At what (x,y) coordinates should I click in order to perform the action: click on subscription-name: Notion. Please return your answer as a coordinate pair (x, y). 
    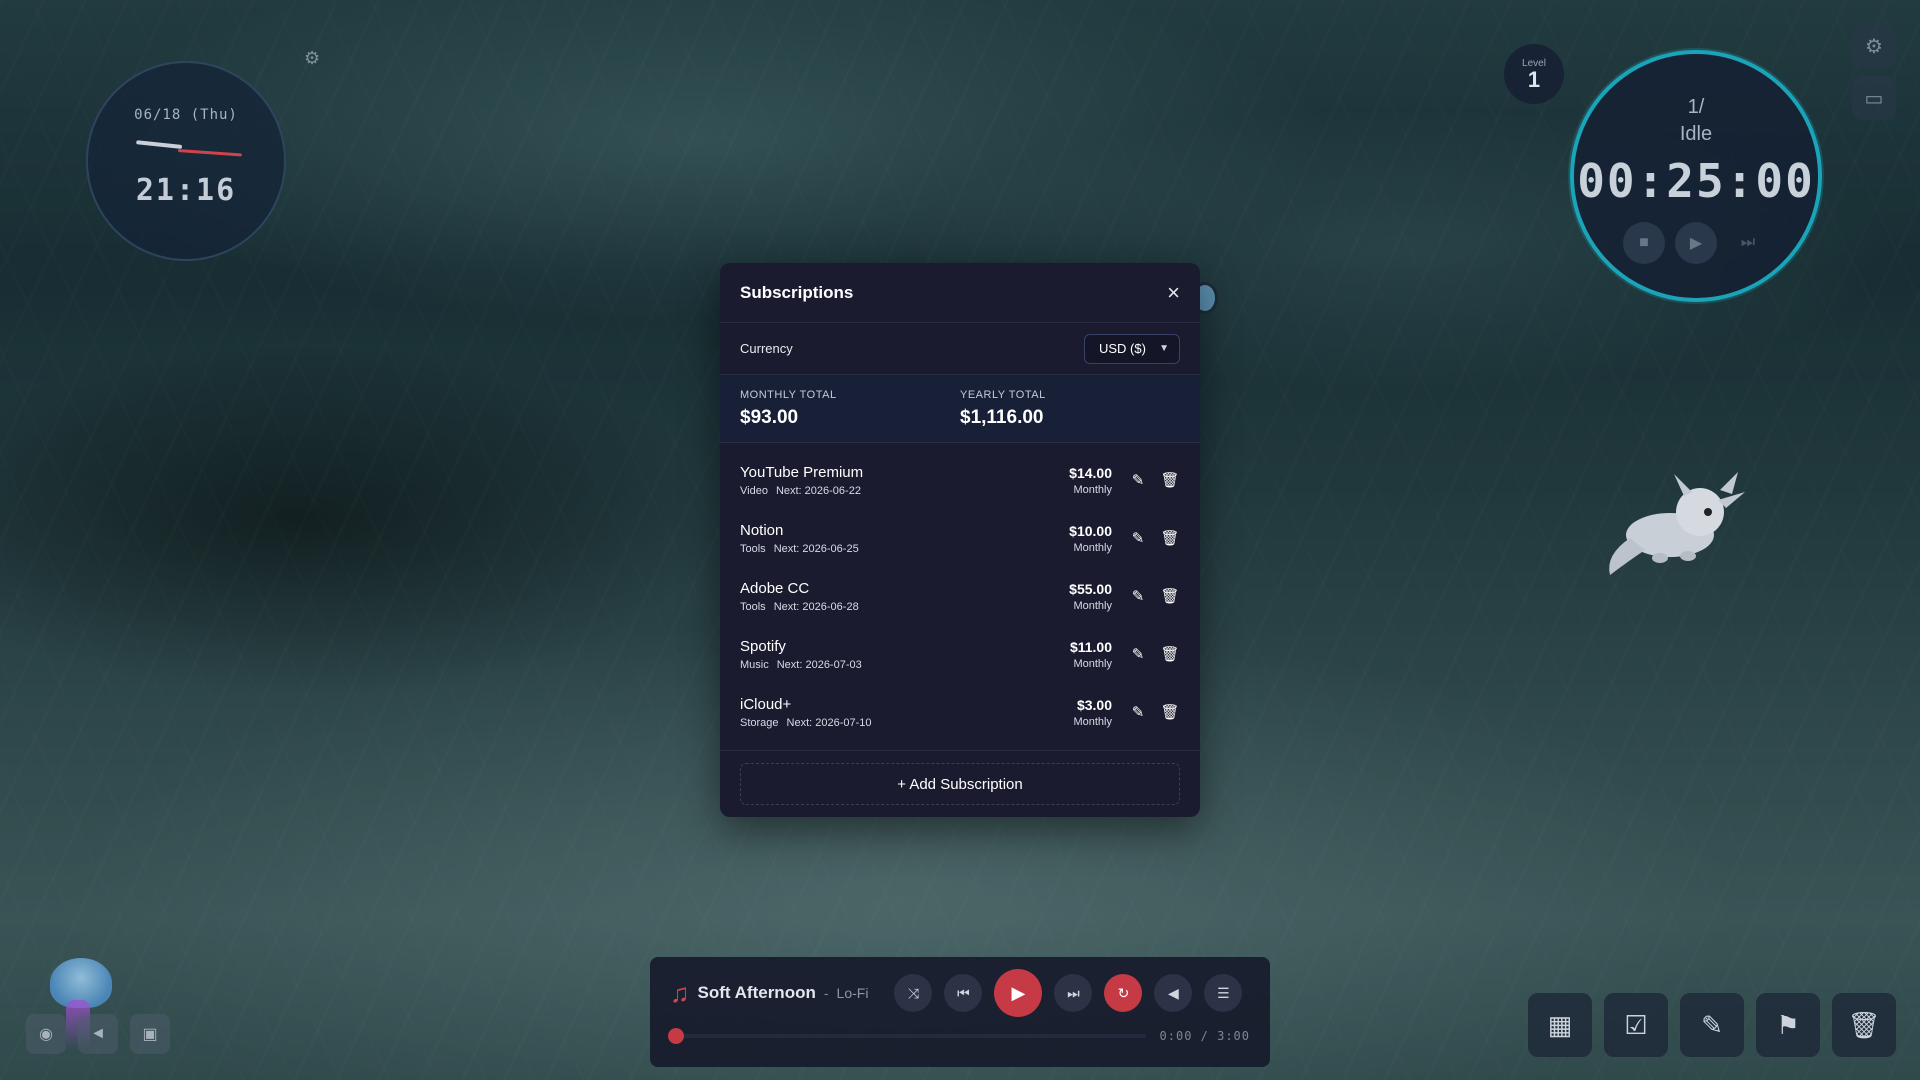
    Looking at the image, I should click on (762, 530).